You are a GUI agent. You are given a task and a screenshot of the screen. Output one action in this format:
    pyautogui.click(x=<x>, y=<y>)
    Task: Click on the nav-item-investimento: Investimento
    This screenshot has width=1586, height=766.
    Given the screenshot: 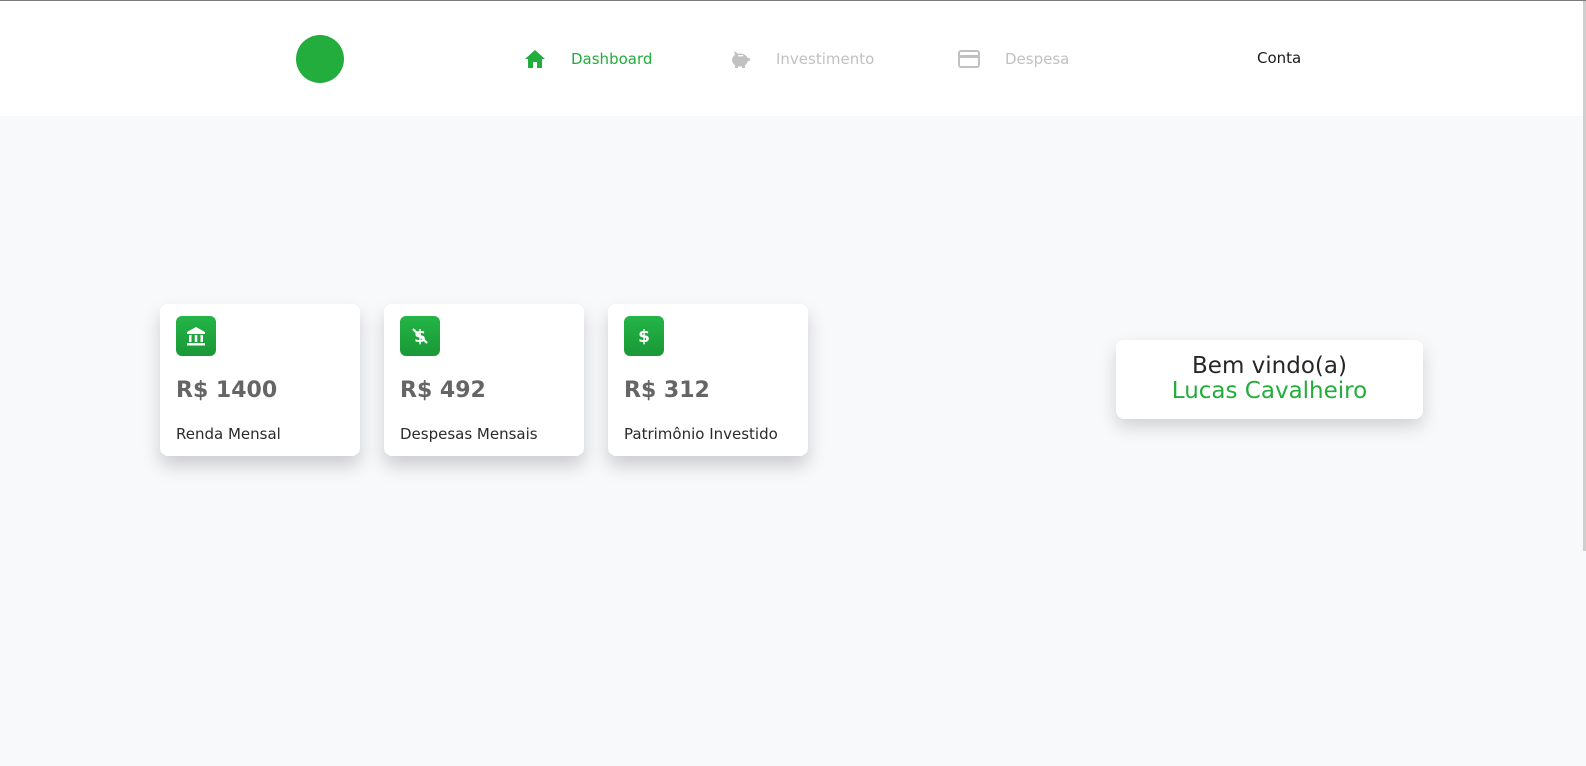 What is the action you would take?
    pyautogui.click(x=801, y=59)
    